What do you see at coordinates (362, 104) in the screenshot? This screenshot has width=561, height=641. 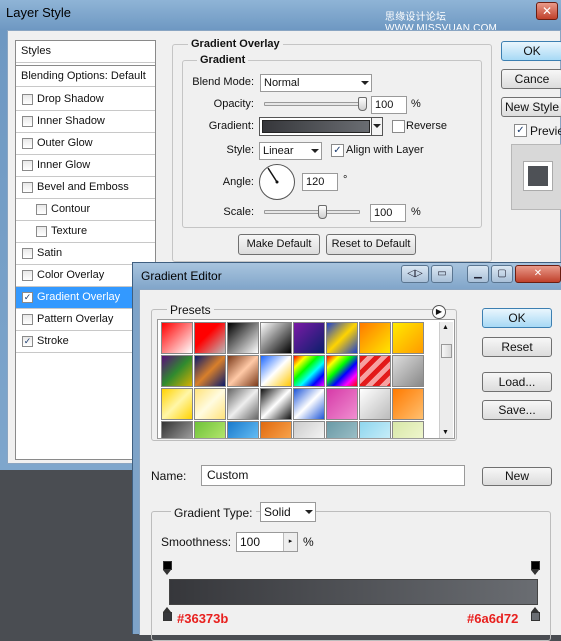 I see `opacity-slider-thumb` at bounding box center [362, 104].